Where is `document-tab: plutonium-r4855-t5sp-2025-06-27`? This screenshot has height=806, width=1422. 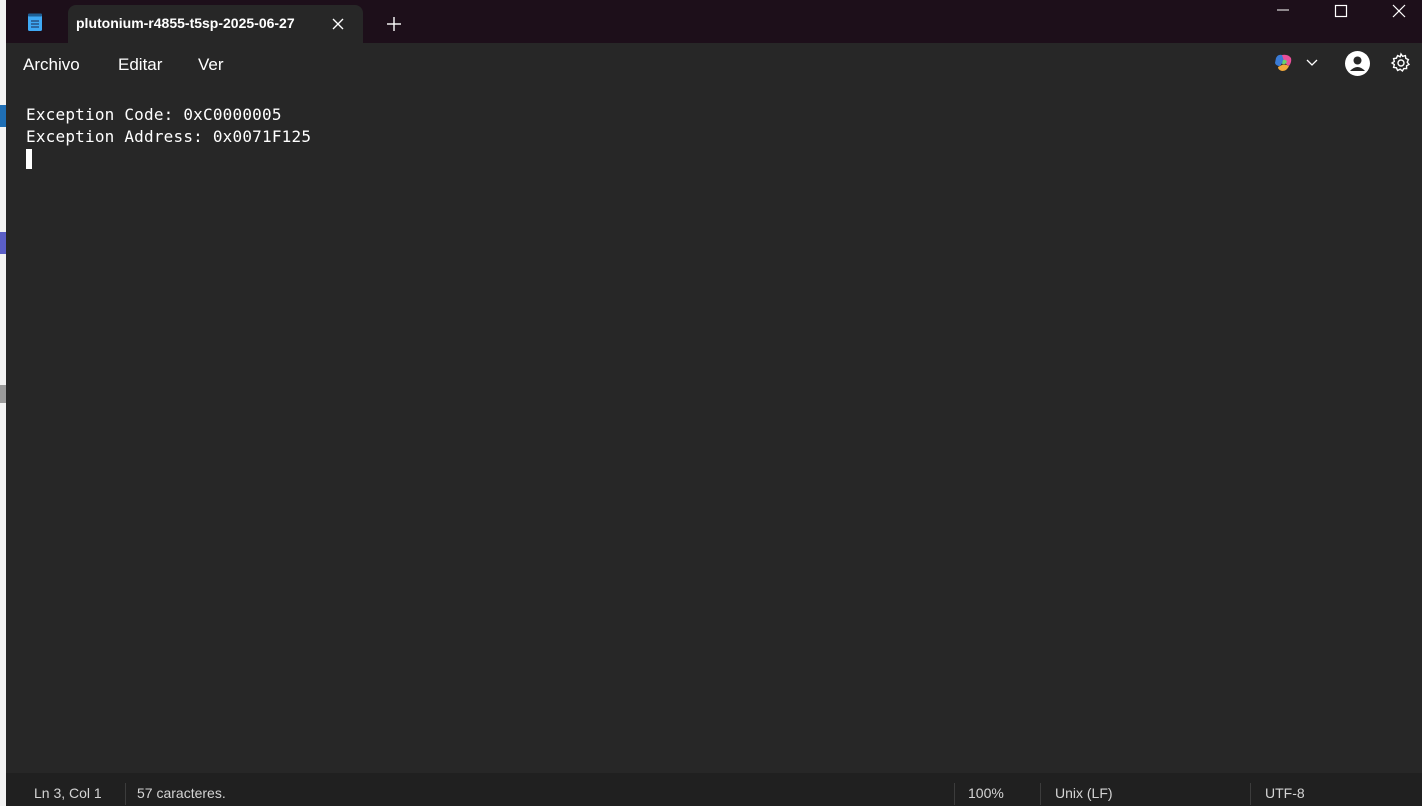
document-tab: plutonium-r4855-t5sp-2025-06-27 is located at coordinates (215, 24).